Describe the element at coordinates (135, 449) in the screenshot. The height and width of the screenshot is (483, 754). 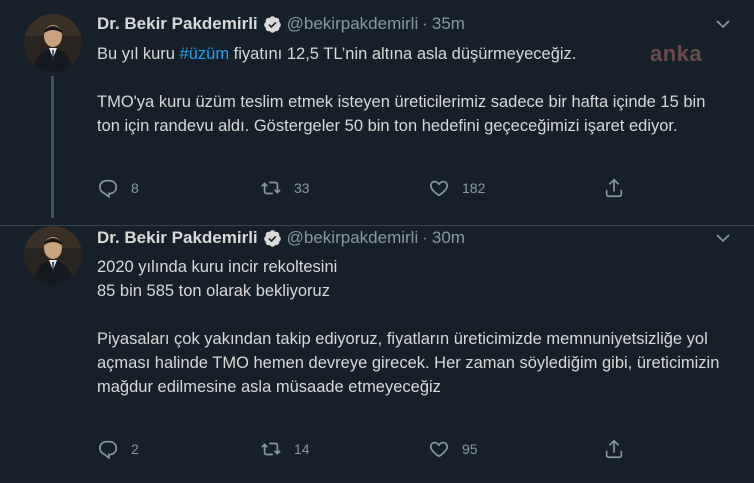
I see `reply-count: 2` at that location.